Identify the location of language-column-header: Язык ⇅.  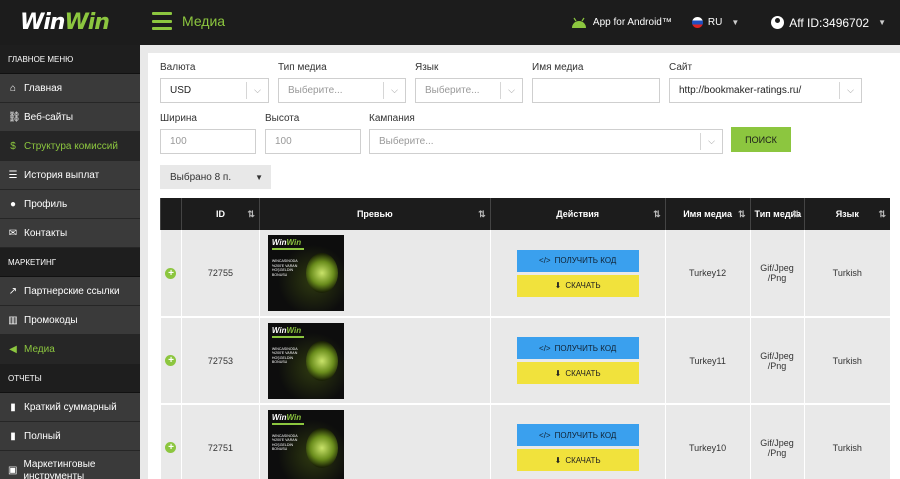
(846, 214).